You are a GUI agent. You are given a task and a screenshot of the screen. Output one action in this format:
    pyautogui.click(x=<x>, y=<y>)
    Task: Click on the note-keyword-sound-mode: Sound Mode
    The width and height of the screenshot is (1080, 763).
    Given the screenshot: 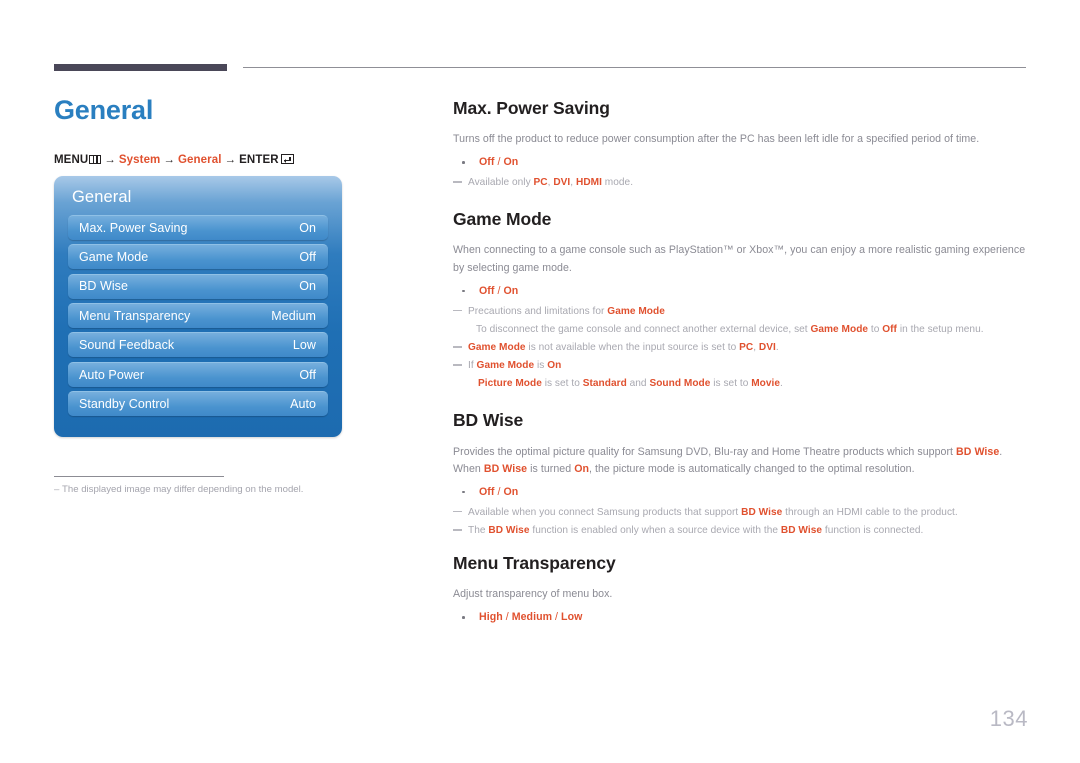 What is the action you would take?
    pyautogui.click(x=680, y=384)
    